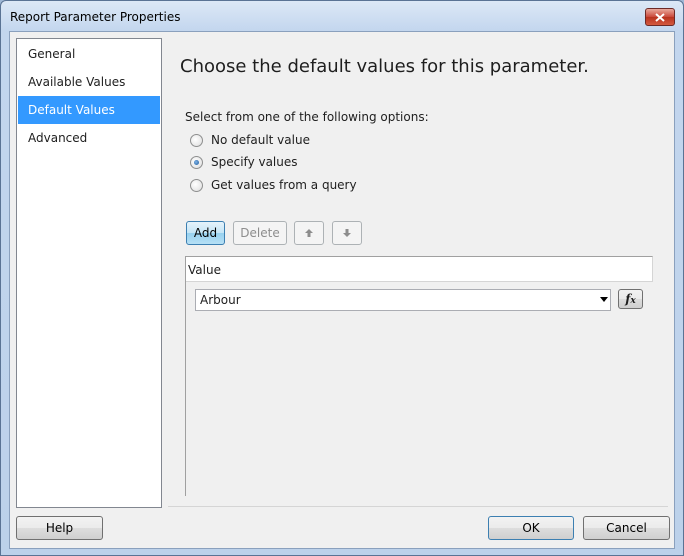  Describe the element at coordinates (260, 233) in the screenshot. I see `delete-button: Delete` at that location.